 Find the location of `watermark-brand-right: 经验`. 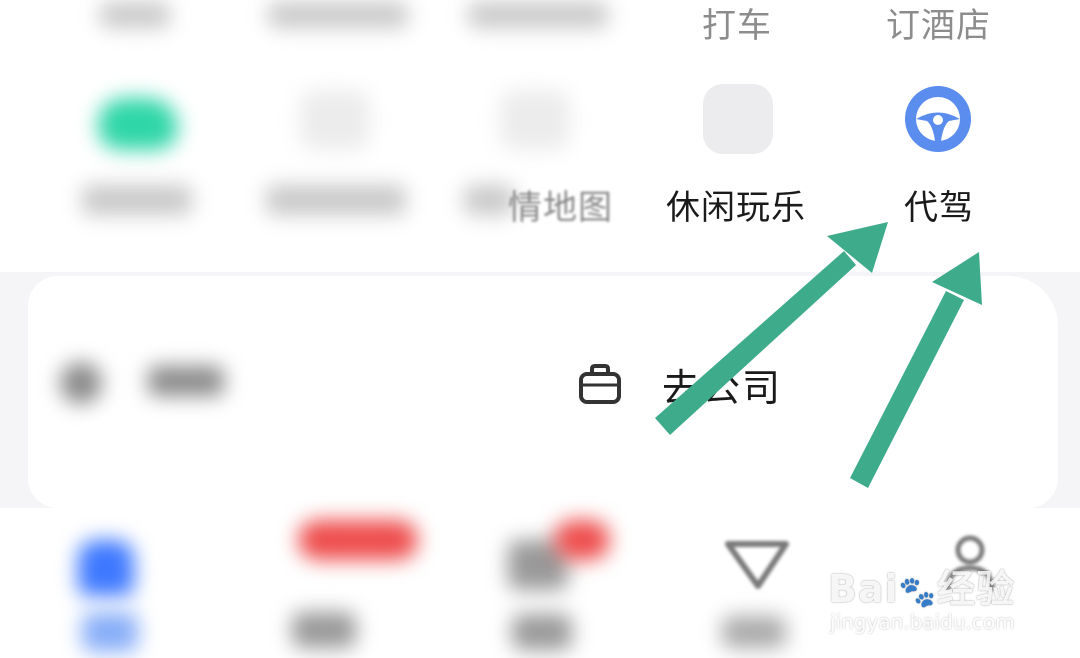

watermark-brand-right: 经验 is located at coordinates (976, 589).